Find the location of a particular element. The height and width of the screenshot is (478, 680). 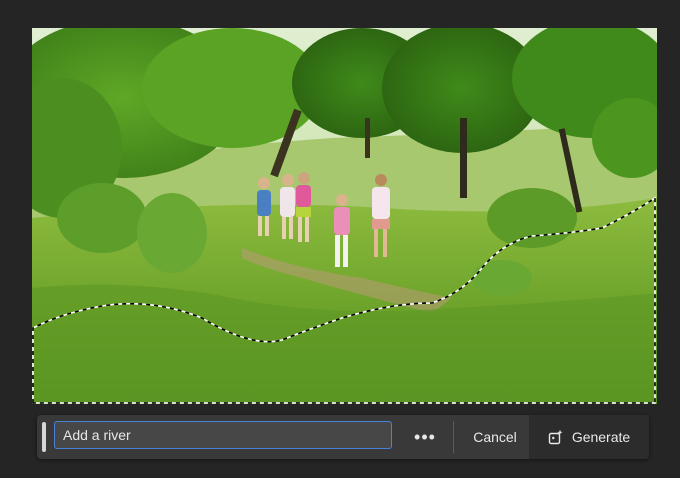

generate-label: Generate is located at coordinates (601, 437).